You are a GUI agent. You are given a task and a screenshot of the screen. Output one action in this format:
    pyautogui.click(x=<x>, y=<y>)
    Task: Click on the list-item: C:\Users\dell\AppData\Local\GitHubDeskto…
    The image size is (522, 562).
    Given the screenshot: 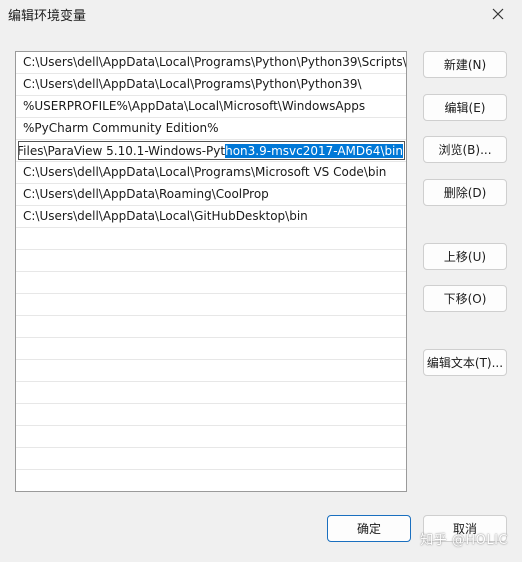 What is the action you would take?
    pyautogui.click(x=211, y=217)
    